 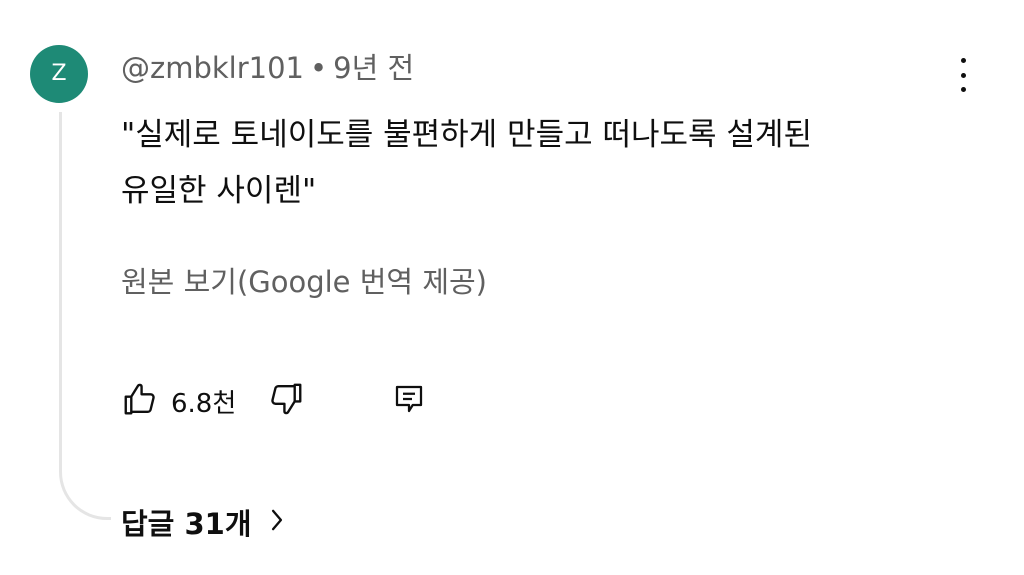 I want to click on author-name: @zmbklr101, so click(x=212, y=68).